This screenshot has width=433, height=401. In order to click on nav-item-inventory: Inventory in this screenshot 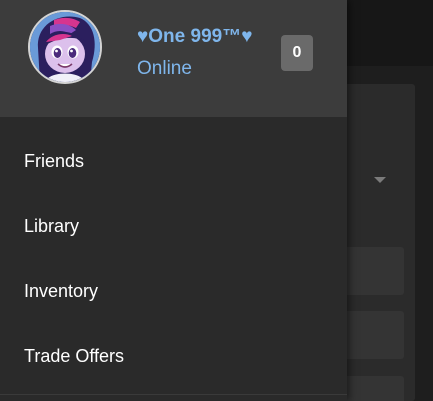, I will do `click(173, 291)`.